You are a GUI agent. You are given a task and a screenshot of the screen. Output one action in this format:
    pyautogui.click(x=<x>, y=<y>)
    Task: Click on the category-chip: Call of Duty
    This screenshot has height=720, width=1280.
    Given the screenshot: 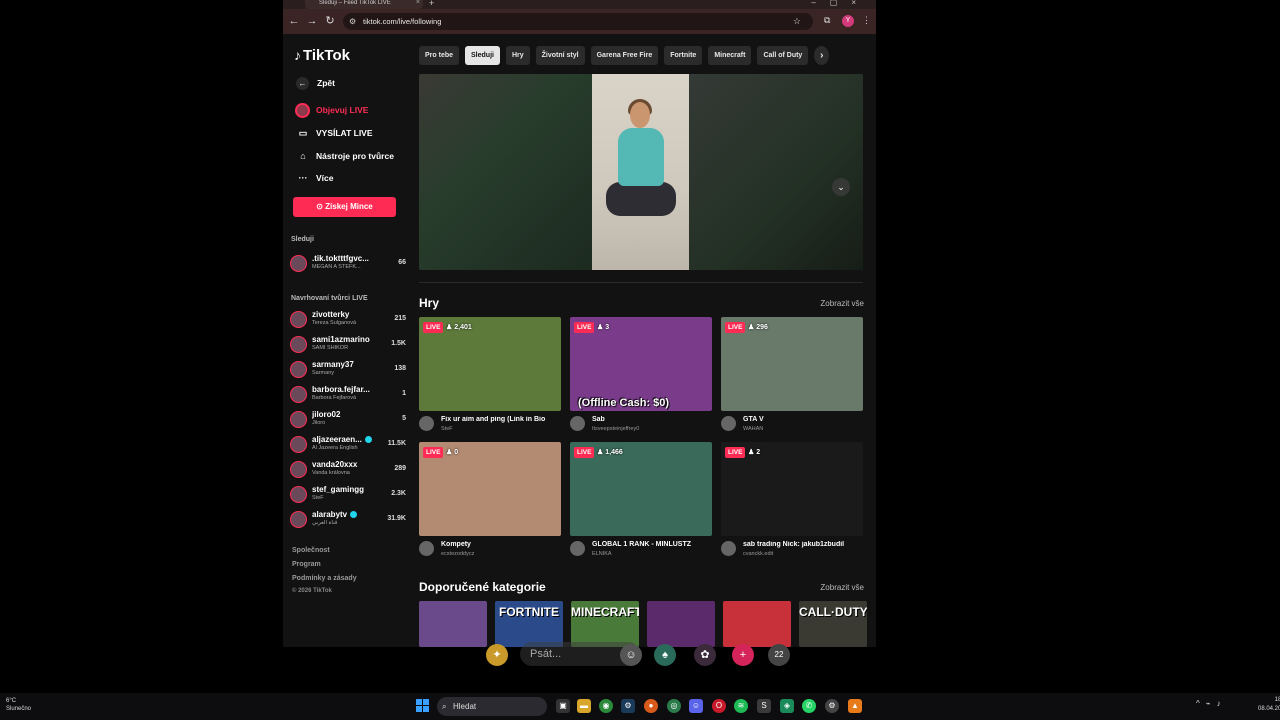 What is the action you would take?
    pyautogui.click(x=783, y=55)
    